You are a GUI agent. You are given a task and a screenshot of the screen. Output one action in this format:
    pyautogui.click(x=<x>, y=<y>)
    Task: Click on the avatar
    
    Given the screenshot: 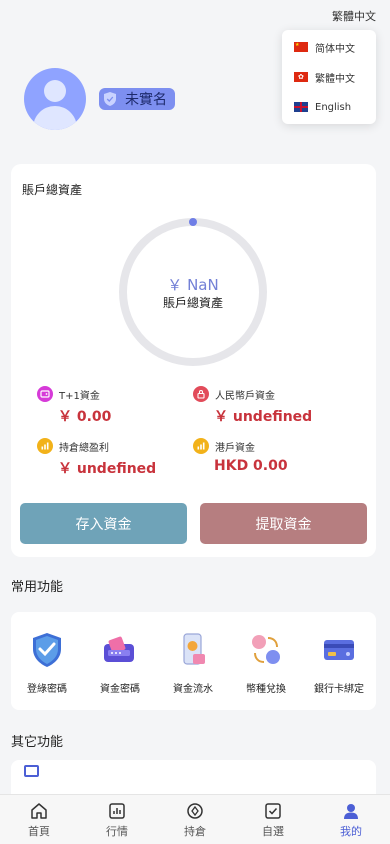 What is the action you would take?
    pyautogui.click(x=55, y=99)
    